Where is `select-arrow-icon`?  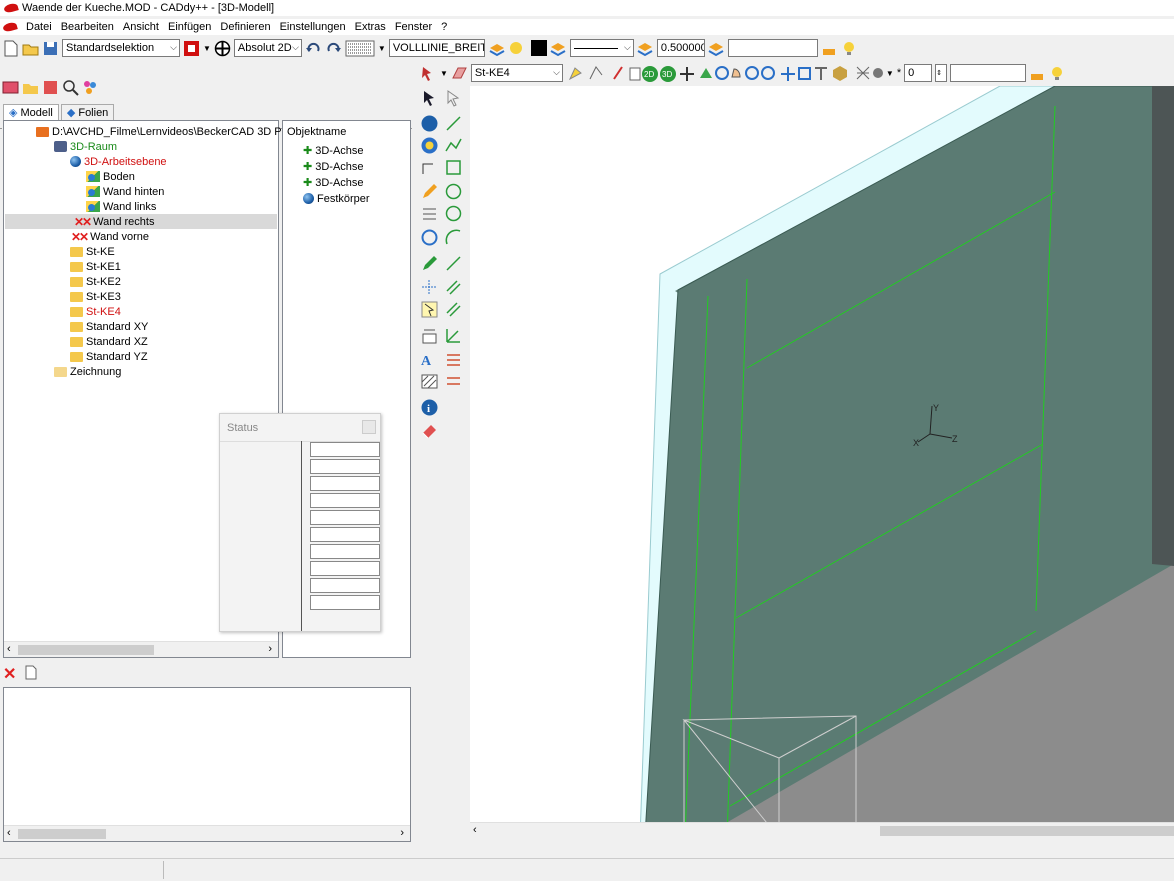 select-arrow-icon is located at coordinates (429, 97).